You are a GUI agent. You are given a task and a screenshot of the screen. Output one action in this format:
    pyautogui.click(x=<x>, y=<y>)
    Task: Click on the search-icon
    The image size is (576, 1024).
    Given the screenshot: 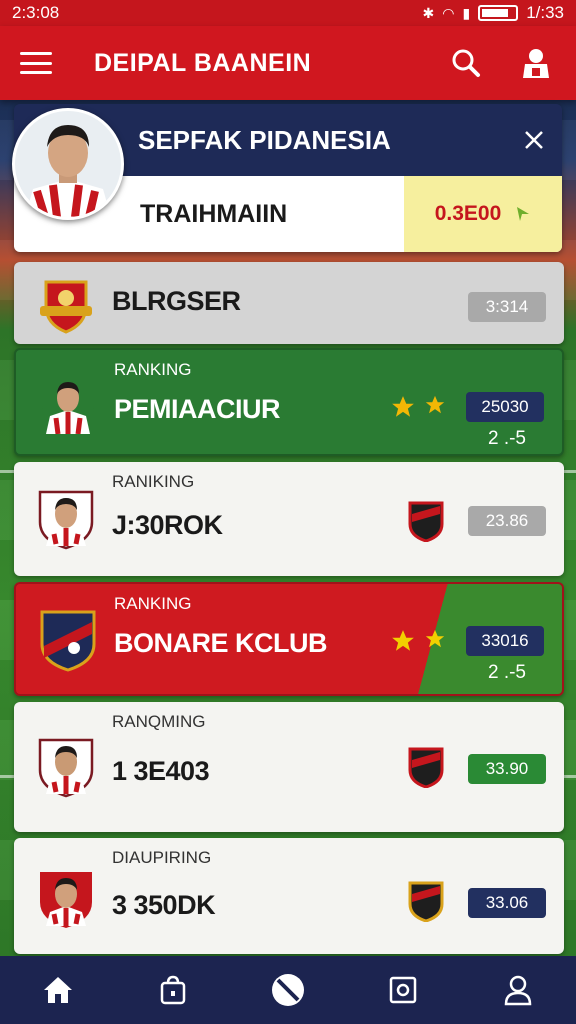 What is the action you would take?
    pyautogui.click(x=466, y=63)
    